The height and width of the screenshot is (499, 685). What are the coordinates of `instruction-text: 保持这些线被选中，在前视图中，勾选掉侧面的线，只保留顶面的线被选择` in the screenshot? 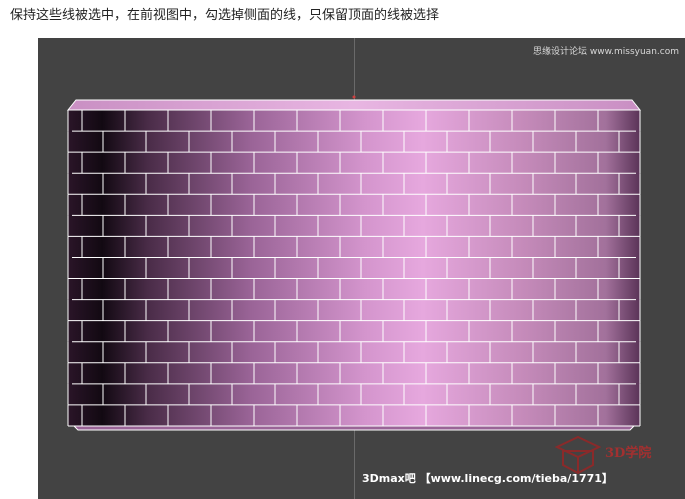 It's located at (225, 15).